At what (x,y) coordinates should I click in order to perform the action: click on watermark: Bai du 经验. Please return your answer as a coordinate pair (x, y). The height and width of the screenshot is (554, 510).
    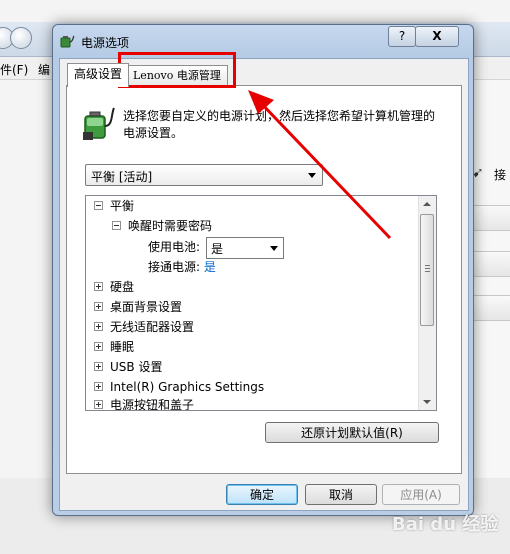
    Looking at the image, I should click on (445, 524).